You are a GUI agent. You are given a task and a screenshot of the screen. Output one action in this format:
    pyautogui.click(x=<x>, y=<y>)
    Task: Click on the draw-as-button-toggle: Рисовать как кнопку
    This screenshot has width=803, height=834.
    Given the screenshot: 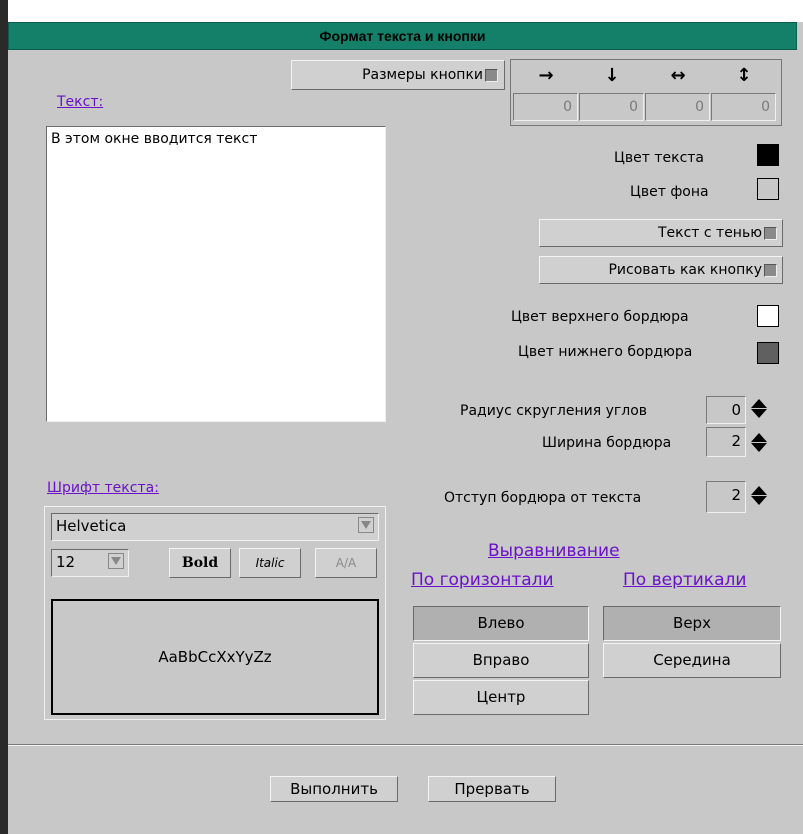 What is the action you would take?
    pyautogui.click(x=661, y=270)
    